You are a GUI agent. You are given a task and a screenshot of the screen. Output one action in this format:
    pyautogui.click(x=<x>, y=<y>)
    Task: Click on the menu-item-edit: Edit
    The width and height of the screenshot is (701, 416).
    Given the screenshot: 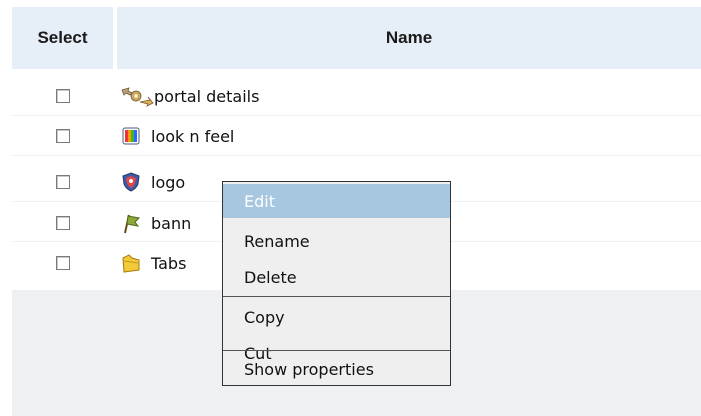 What is the action you would take?
    pyautogui.click(x=336, y=201)
    